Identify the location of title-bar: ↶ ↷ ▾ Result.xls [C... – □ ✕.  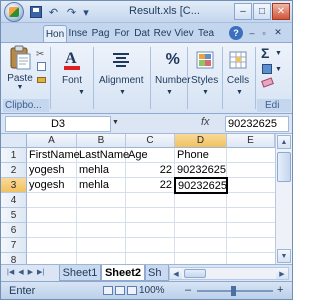
(146, 12).